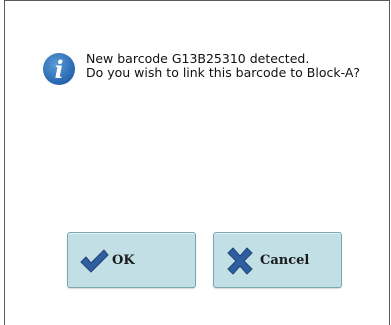 The width and height of the screenshot is (391, 325). I want to click on ok-button: OK, so click(131, 260).